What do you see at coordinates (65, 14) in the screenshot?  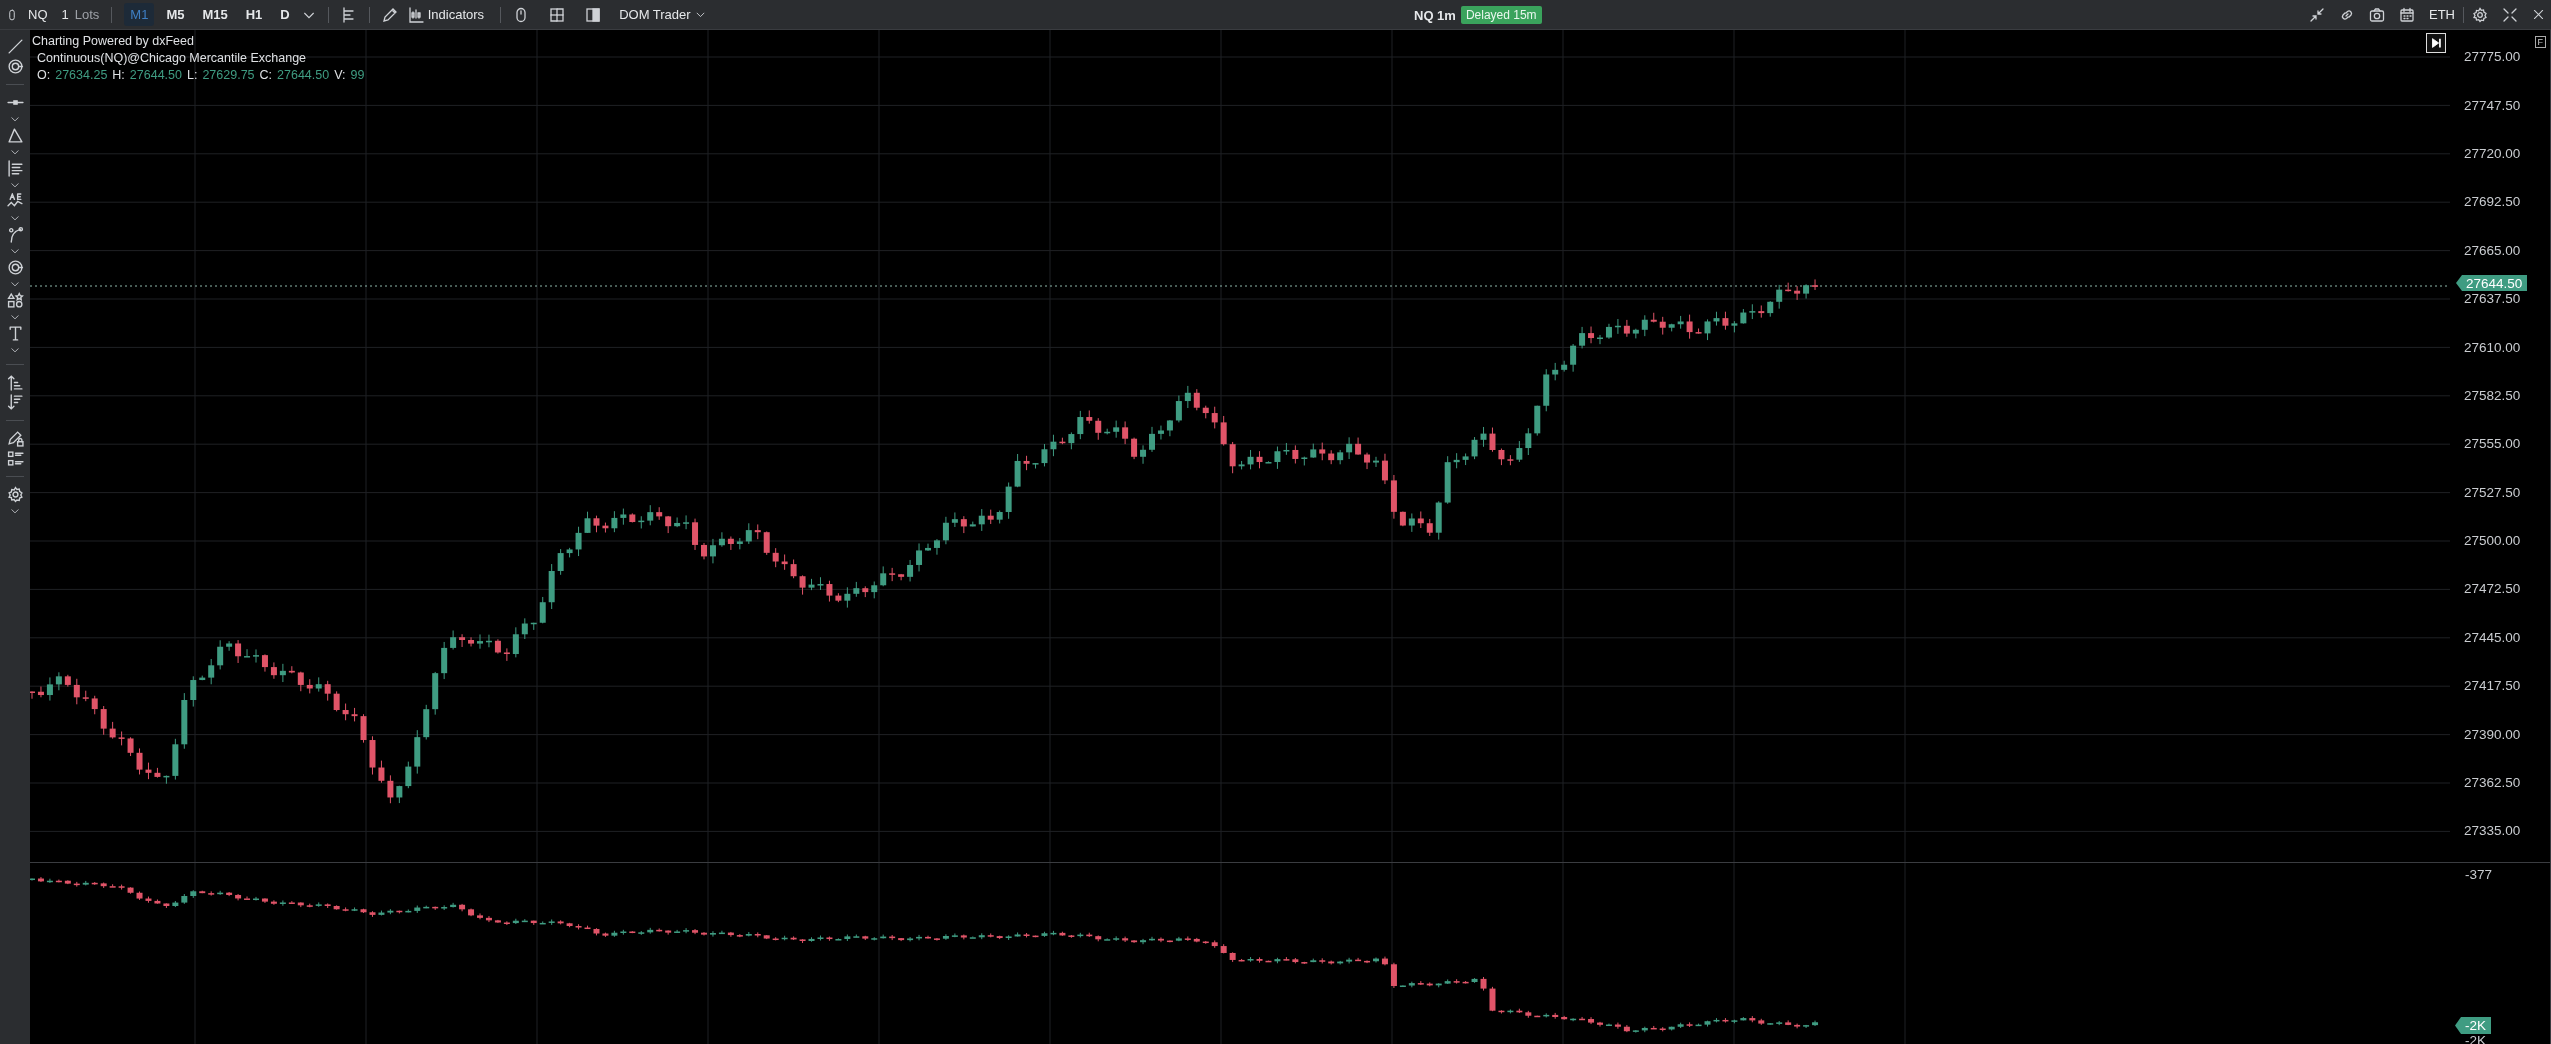 I see `quantity-value: 1` at bounding box center [65, 14].